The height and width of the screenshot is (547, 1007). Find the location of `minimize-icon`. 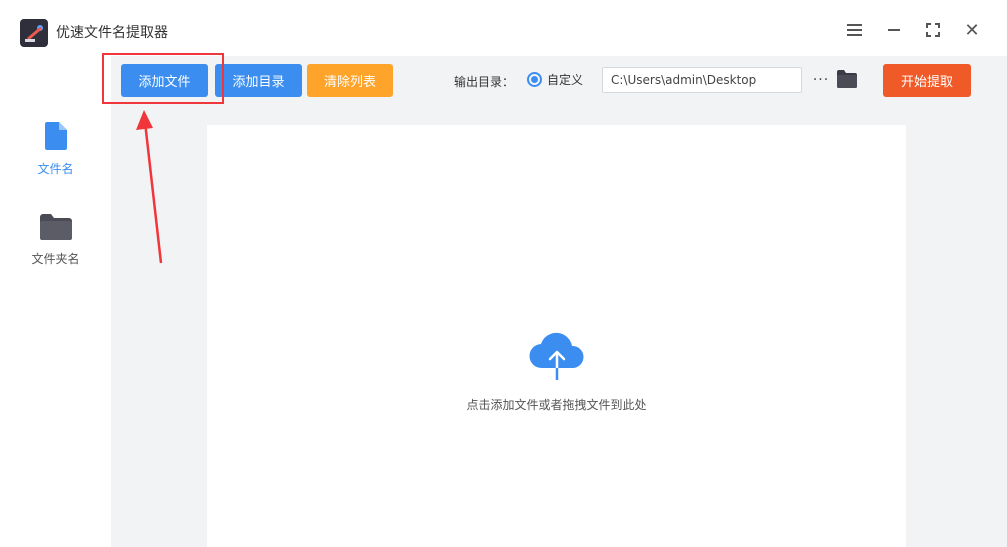

minimize-icon is located at coordinates (894, 30).